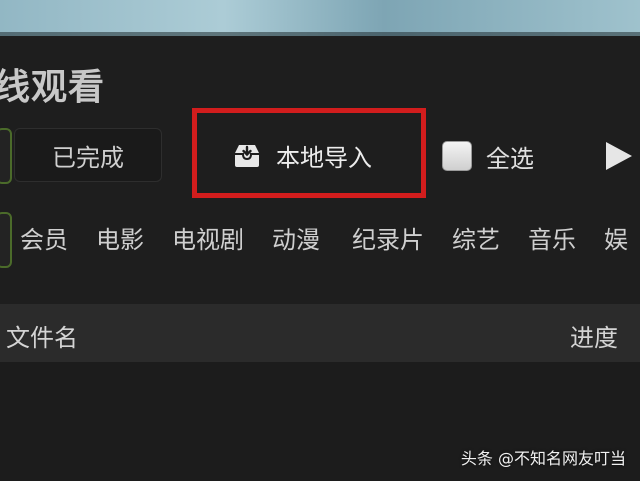 The height and width of the screenshot is (481, 640). I want to click on category-bar: 会员 电影 电视剧 动漫 纪录片 综艺 音乐 娱, so click(330, 240).